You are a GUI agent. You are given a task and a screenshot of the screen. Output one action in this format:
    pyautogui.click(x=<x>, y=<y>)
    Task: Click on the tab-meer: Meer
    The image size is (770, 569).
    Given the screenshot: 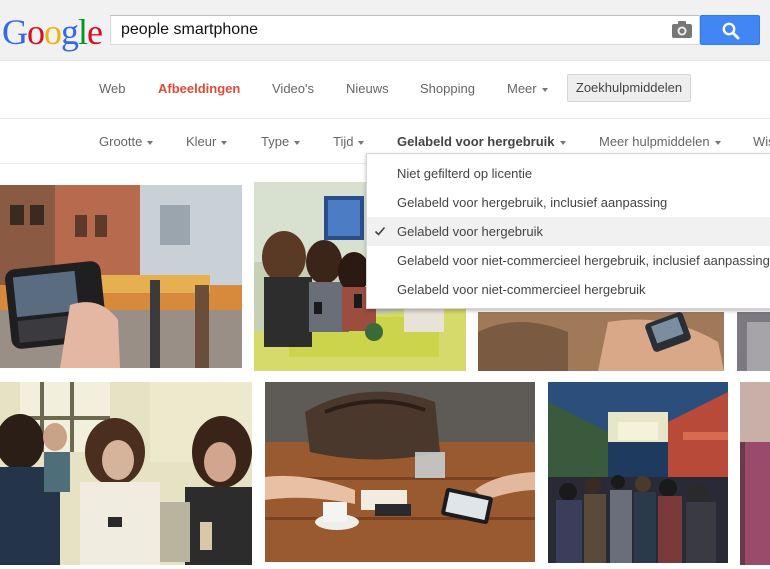 What is the action you would take?
    pyautogui.click(x=527, y=89)
    